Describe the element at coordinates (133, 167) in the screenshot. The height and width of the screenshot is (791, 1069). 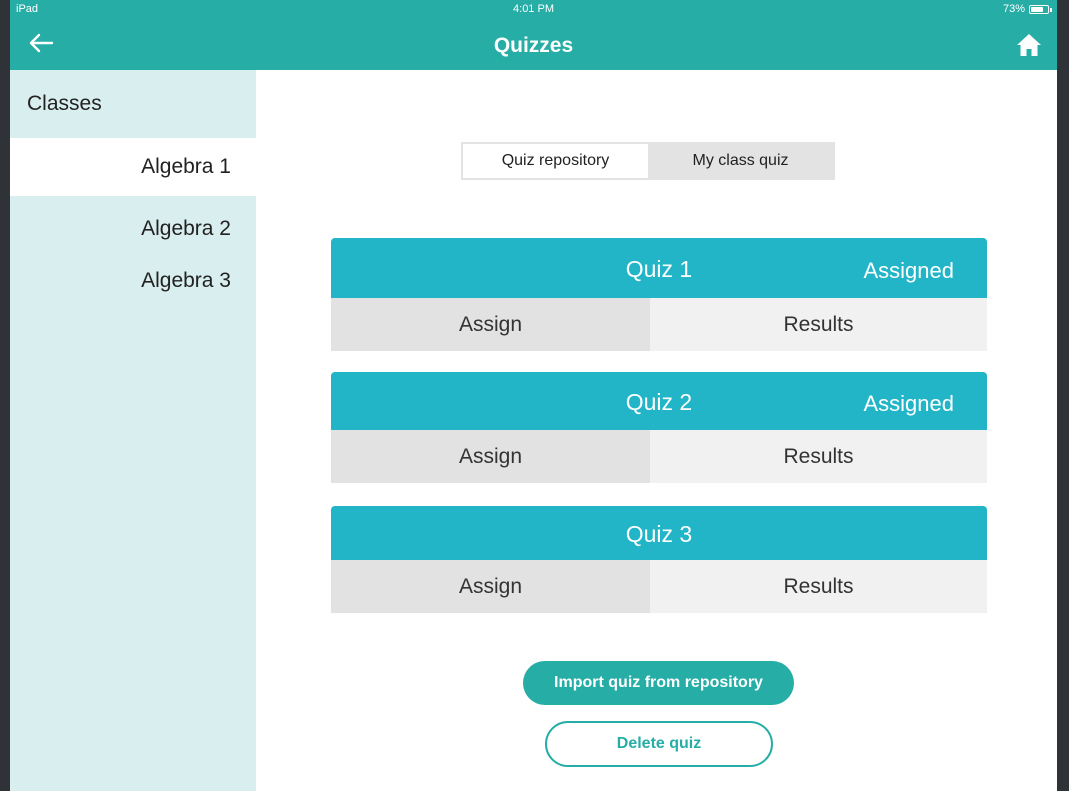
I see `sidebar-item-algebra-1: Algebra 1` at that location.